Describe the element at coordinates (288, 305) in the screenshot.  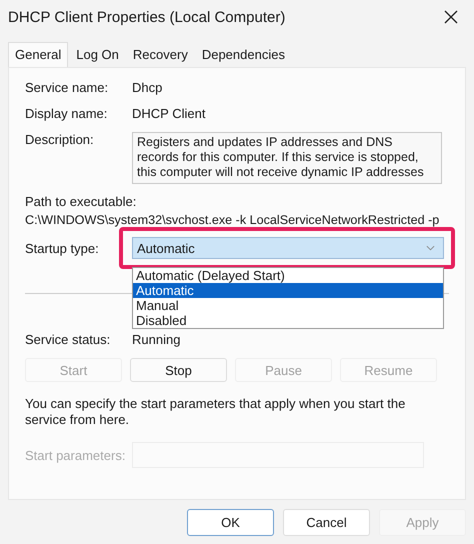
I see `dropdown-option: Manual` at that location.